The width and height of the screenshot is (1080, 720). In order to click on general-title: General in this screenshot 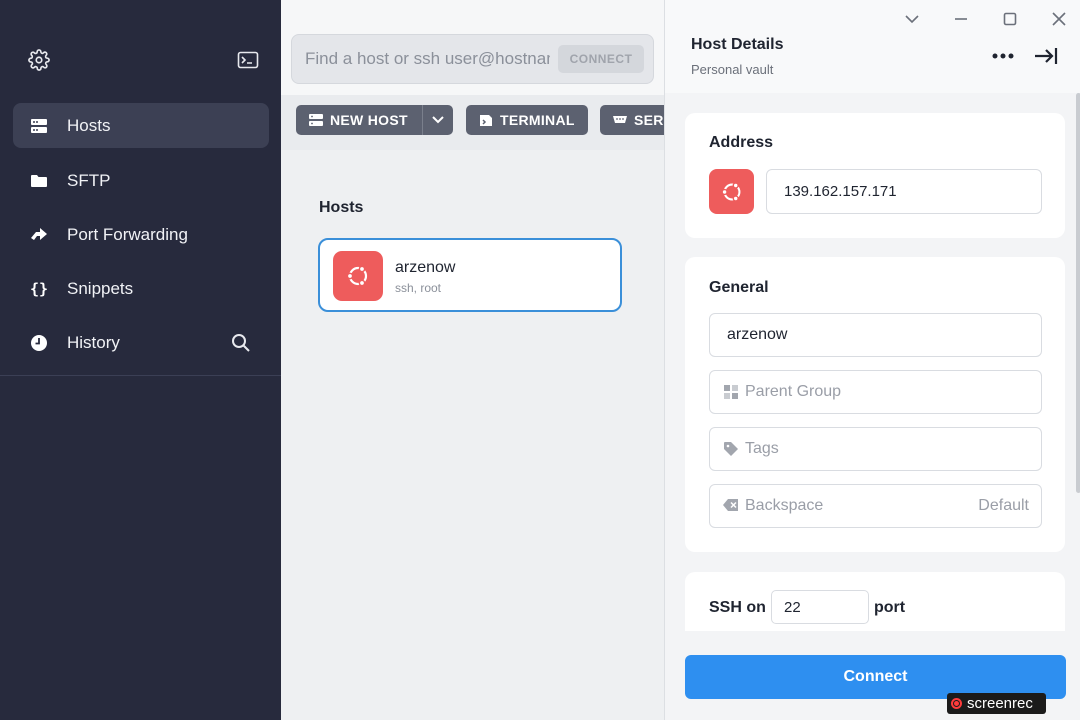, I will do `click(739, 287)`.